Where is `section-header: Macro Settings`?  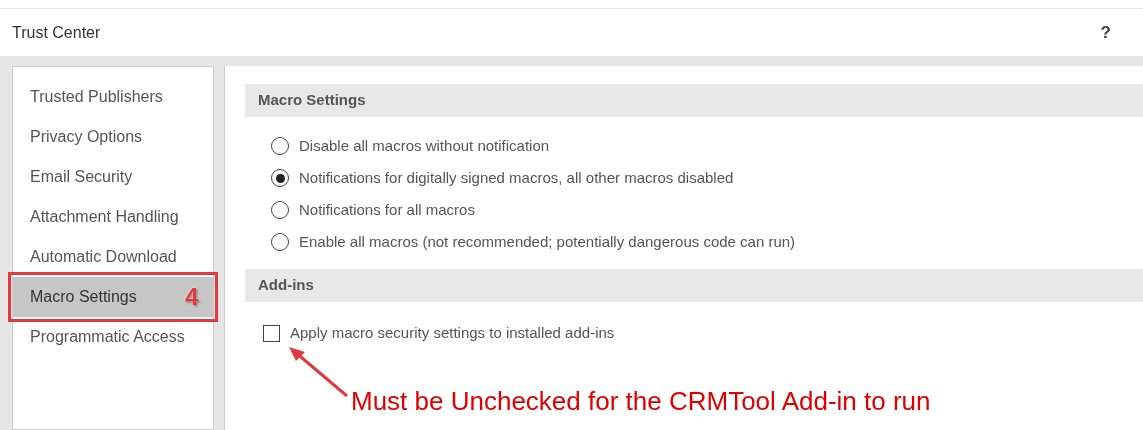 section-header: Macro Settings is located at coordinates (694, 100).